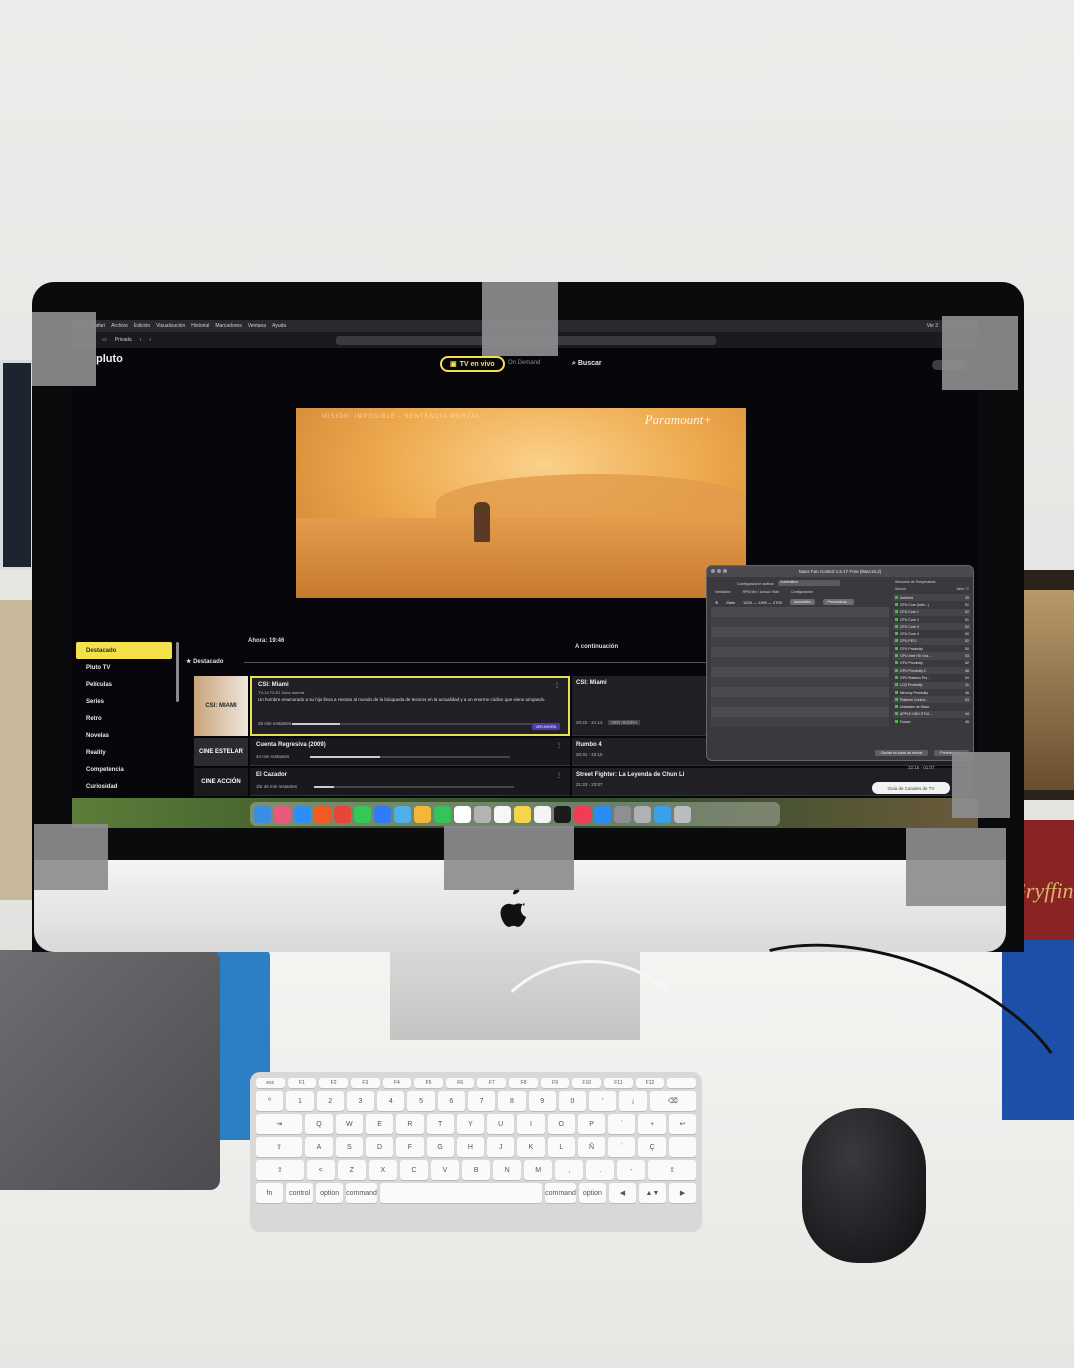 This screenshot has width=1074, height=1368. Describe the element at coordinates (587, 1083) in the screenshot. I see `keyboard-key: F10` at that location.